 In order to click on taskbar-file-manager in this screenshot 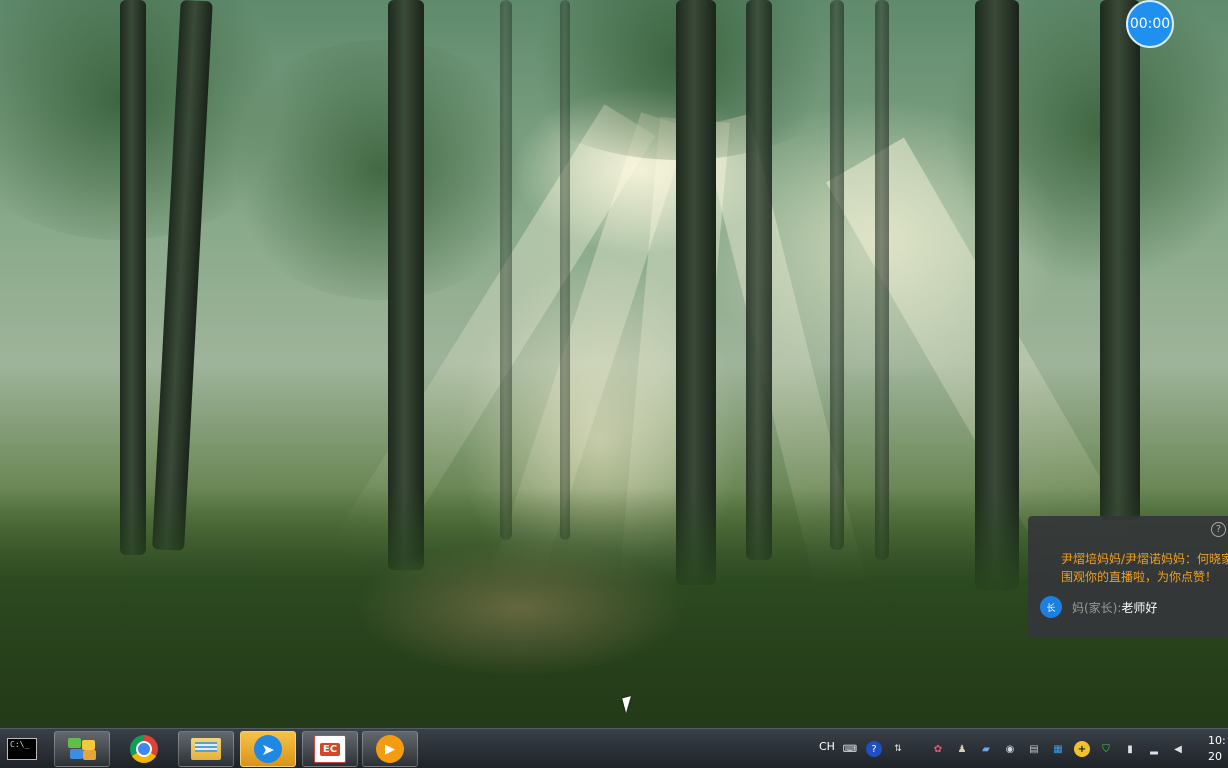, I will do `click(206, 749)`.